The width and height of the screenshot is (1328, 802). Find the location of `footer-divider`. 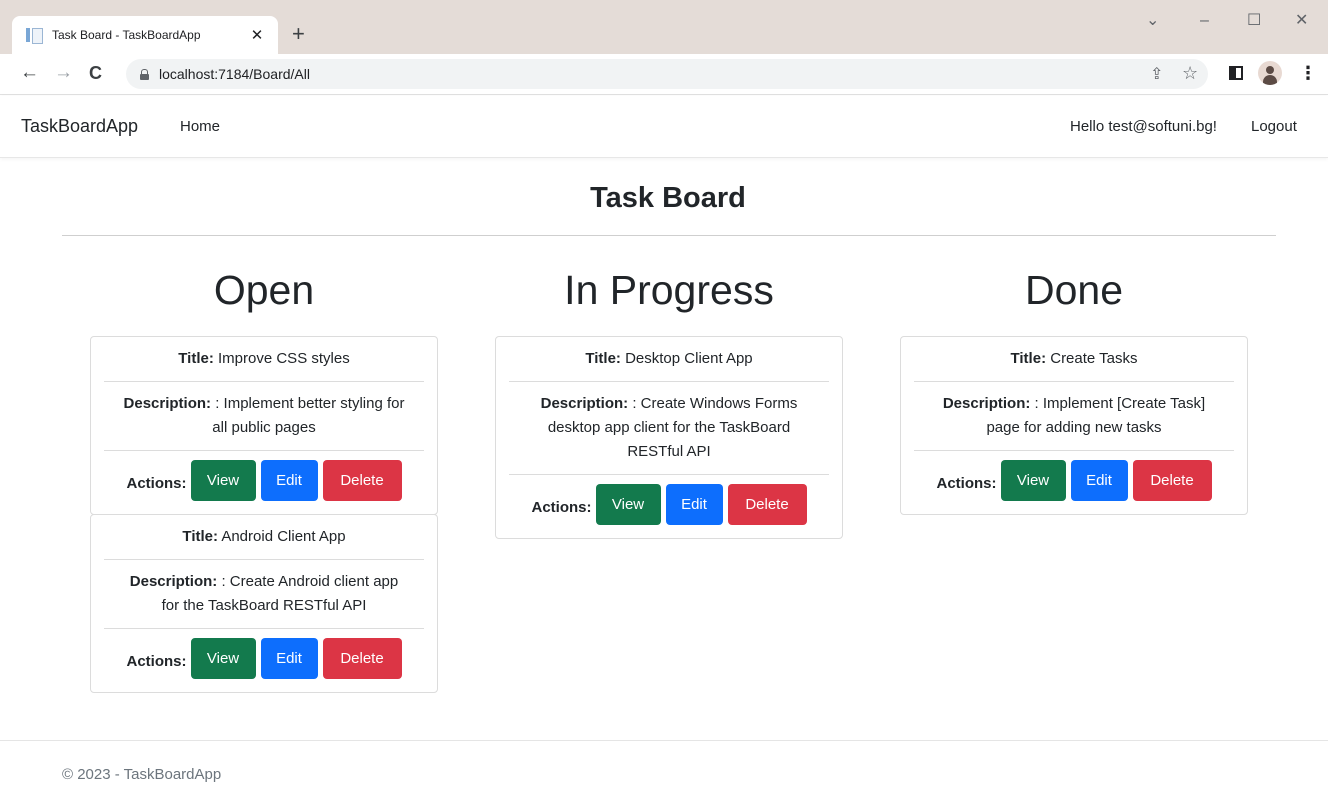

footer-divider is located at coordinates (664, 740).